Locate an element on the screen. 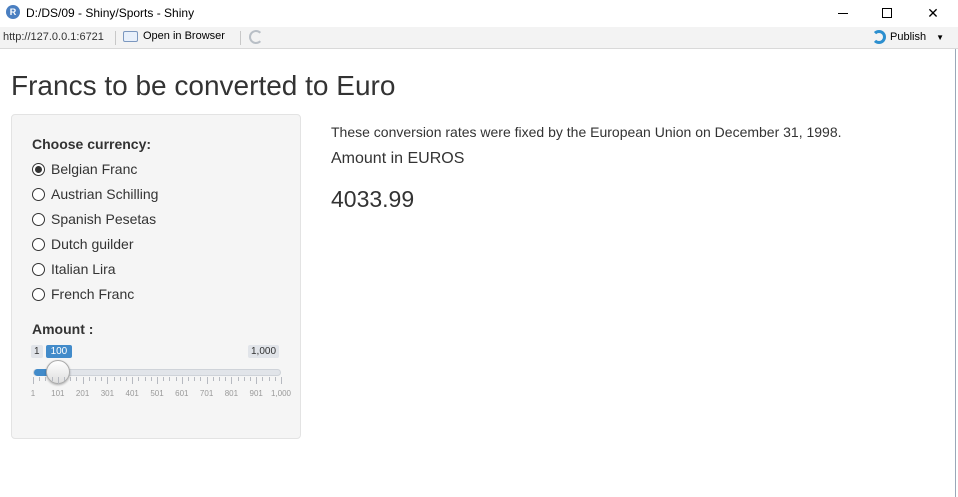  radio-option-label: Belgian Franc is located at coordinates (94, 169).